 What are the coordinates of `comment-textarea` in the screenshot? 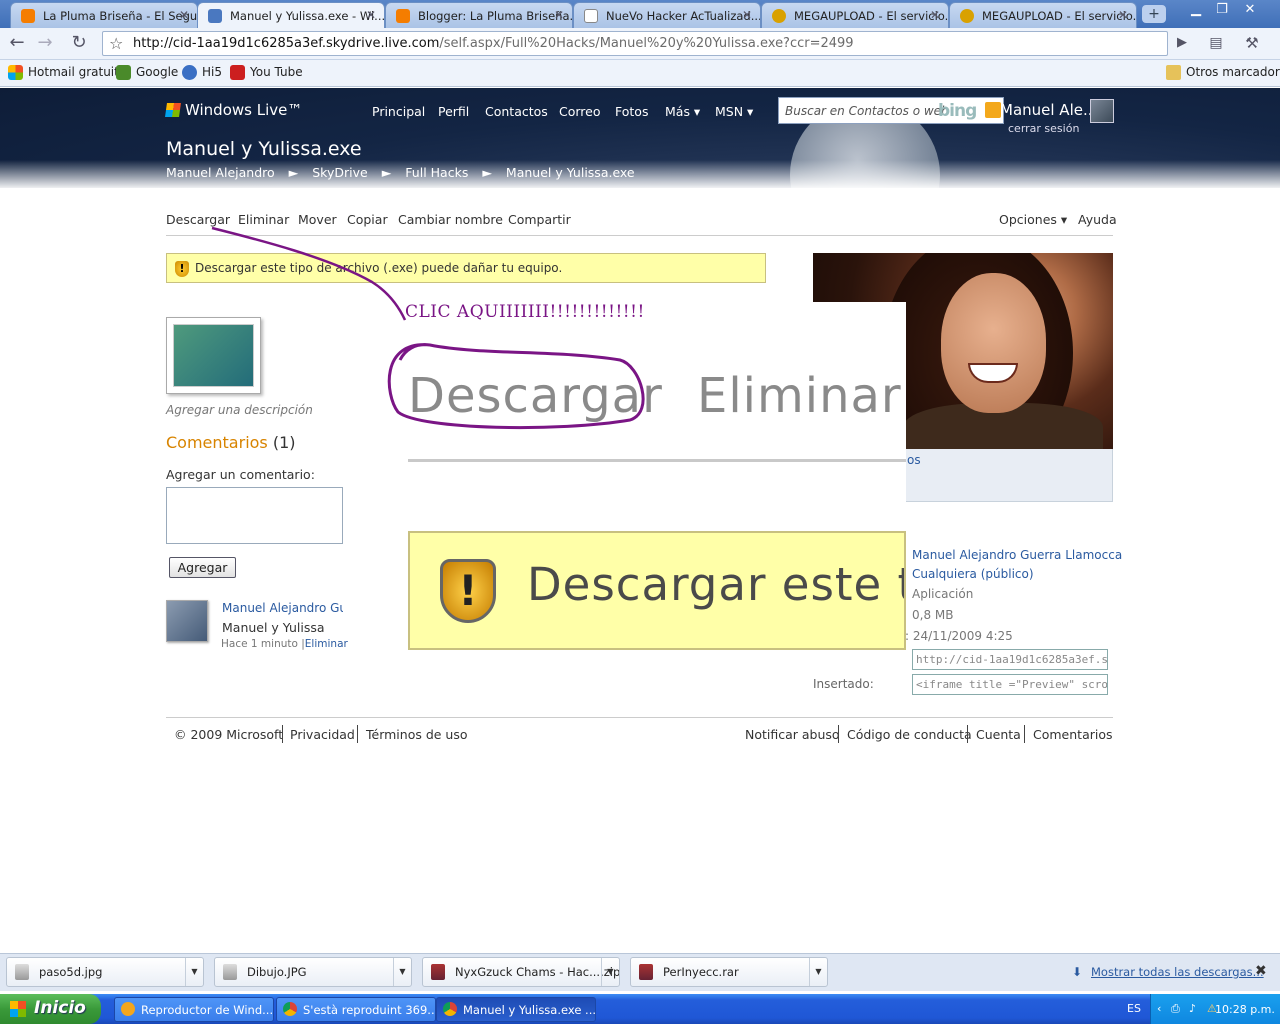 It's located at (254, 515).